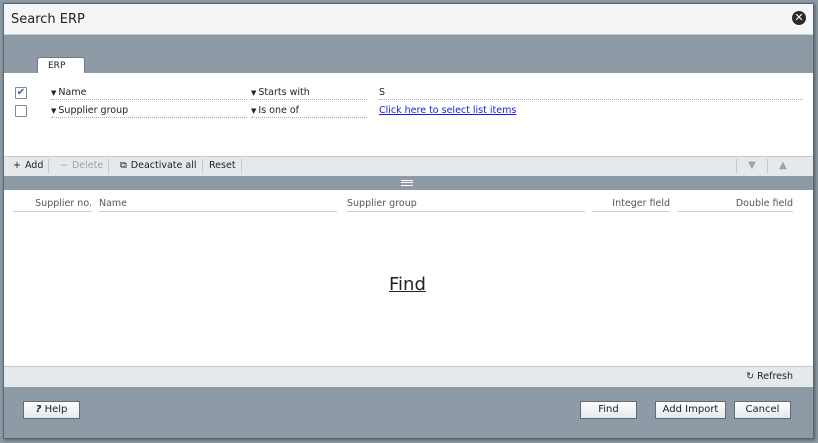  I want to click on add-button: + Add, so click(29, 166).